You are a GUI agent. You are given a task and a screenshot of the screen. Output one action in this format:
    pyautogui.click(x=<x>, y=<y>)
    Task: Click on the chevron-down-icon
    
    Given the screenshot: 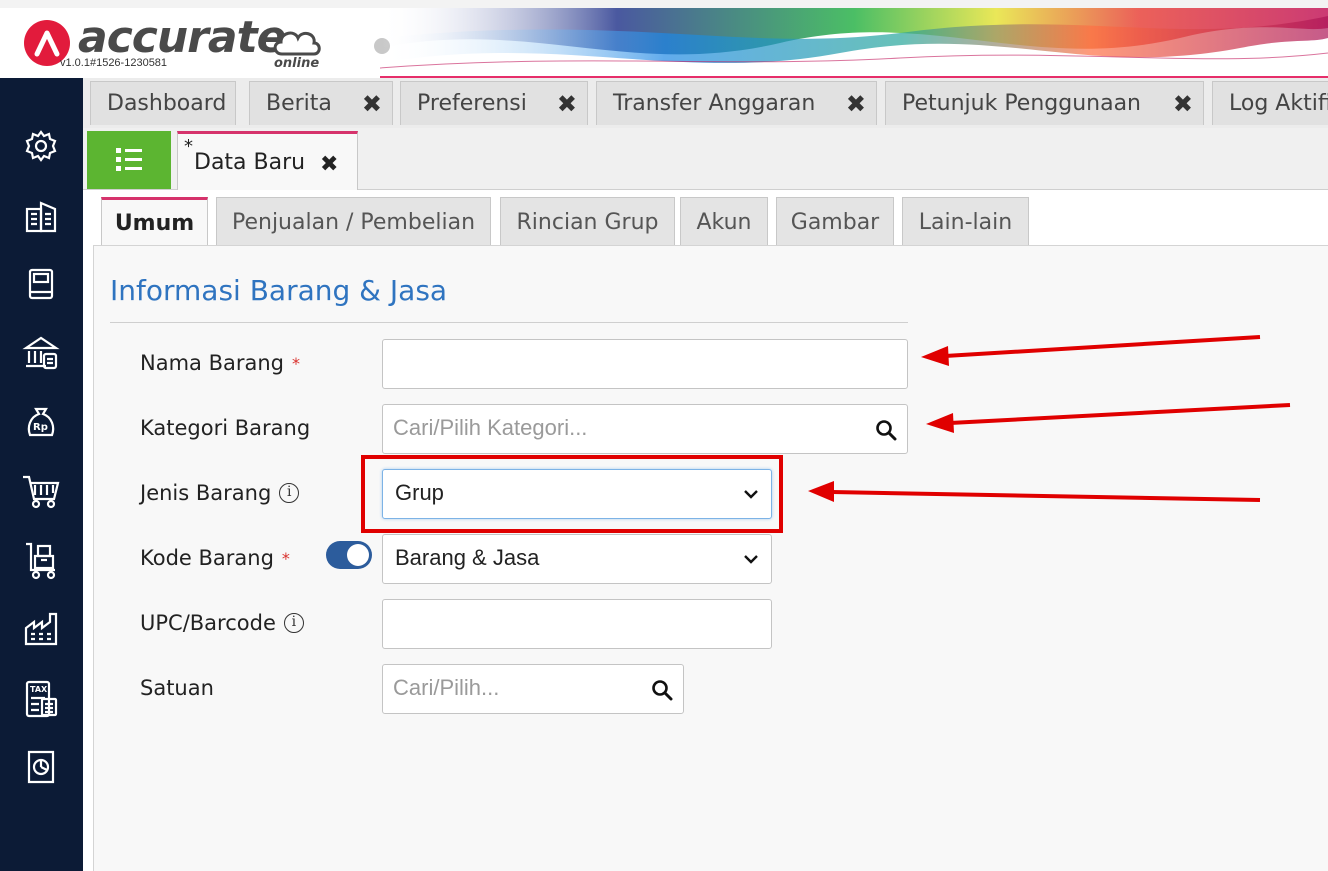 What is the action you would take?
    pyautogui.click(x=751, y=559)
    